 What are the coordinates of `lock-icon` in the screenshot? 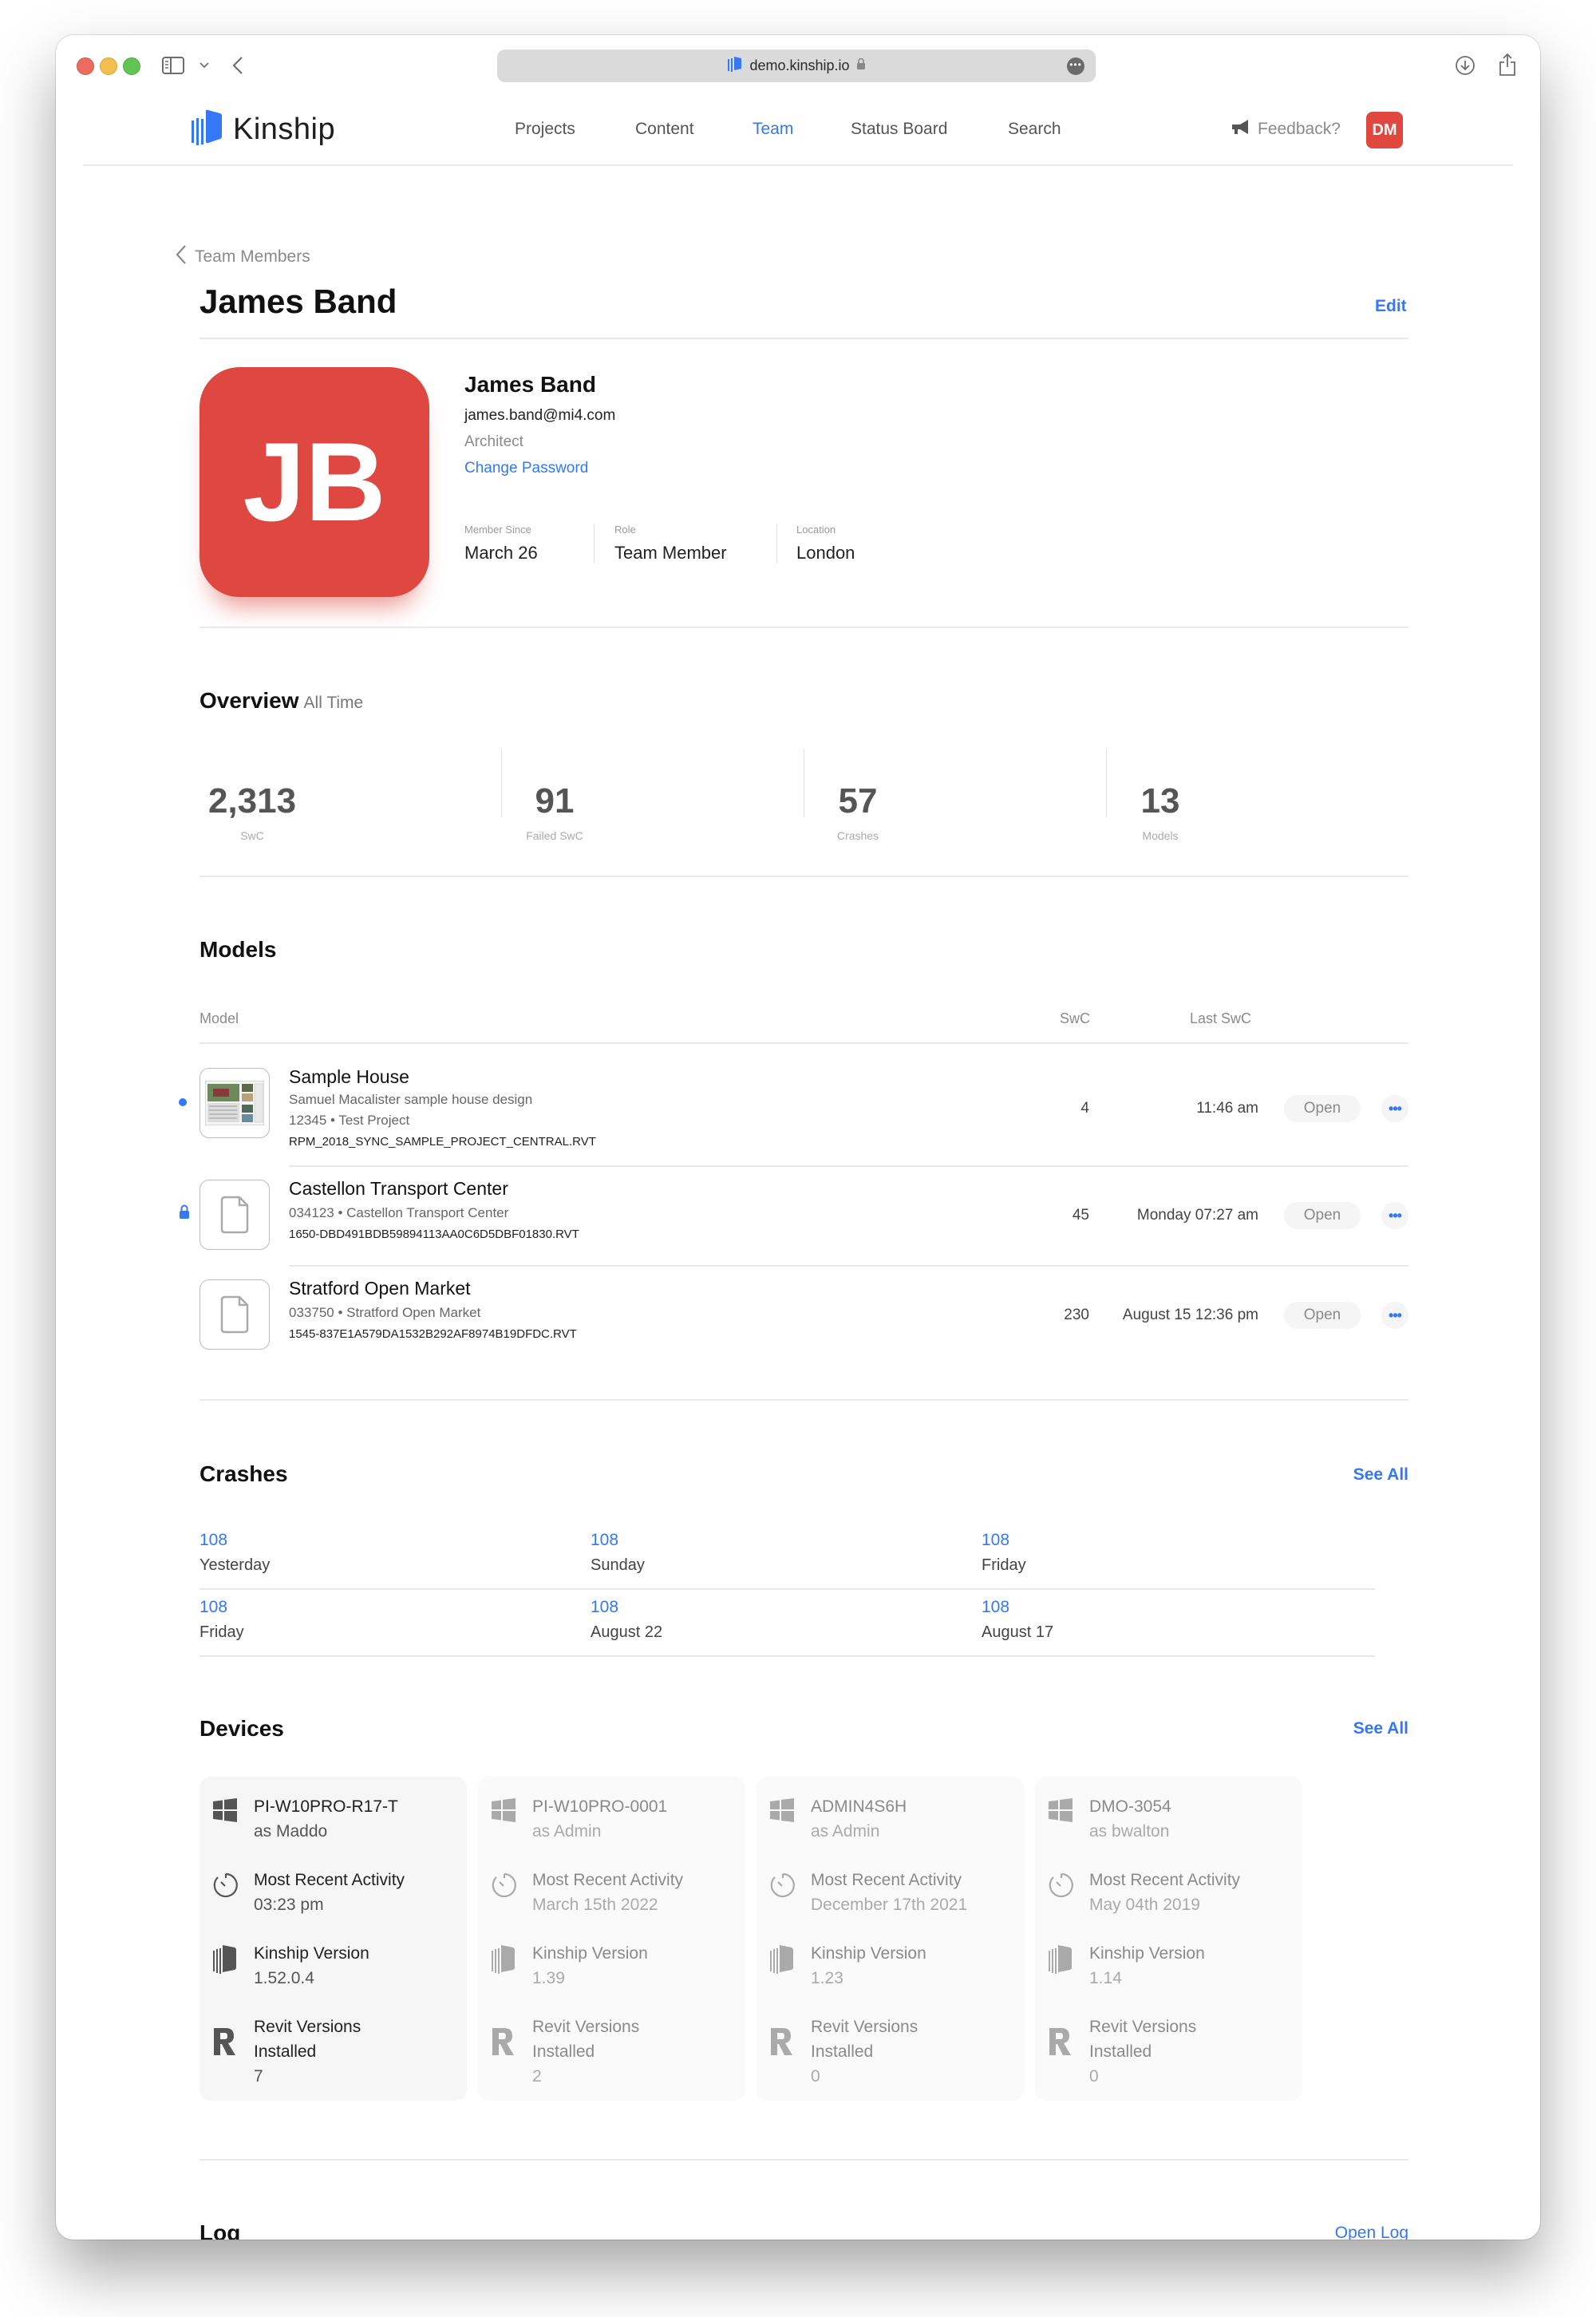 It's located at (184, 1214).